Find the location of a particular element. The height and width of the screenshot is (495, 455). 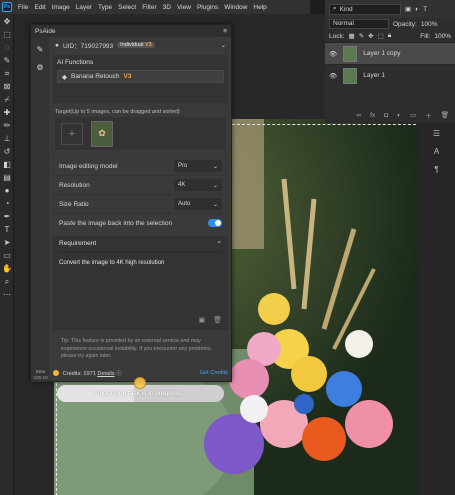

crop-tool-icon: ⌗ is located at coordinates (7, 74).